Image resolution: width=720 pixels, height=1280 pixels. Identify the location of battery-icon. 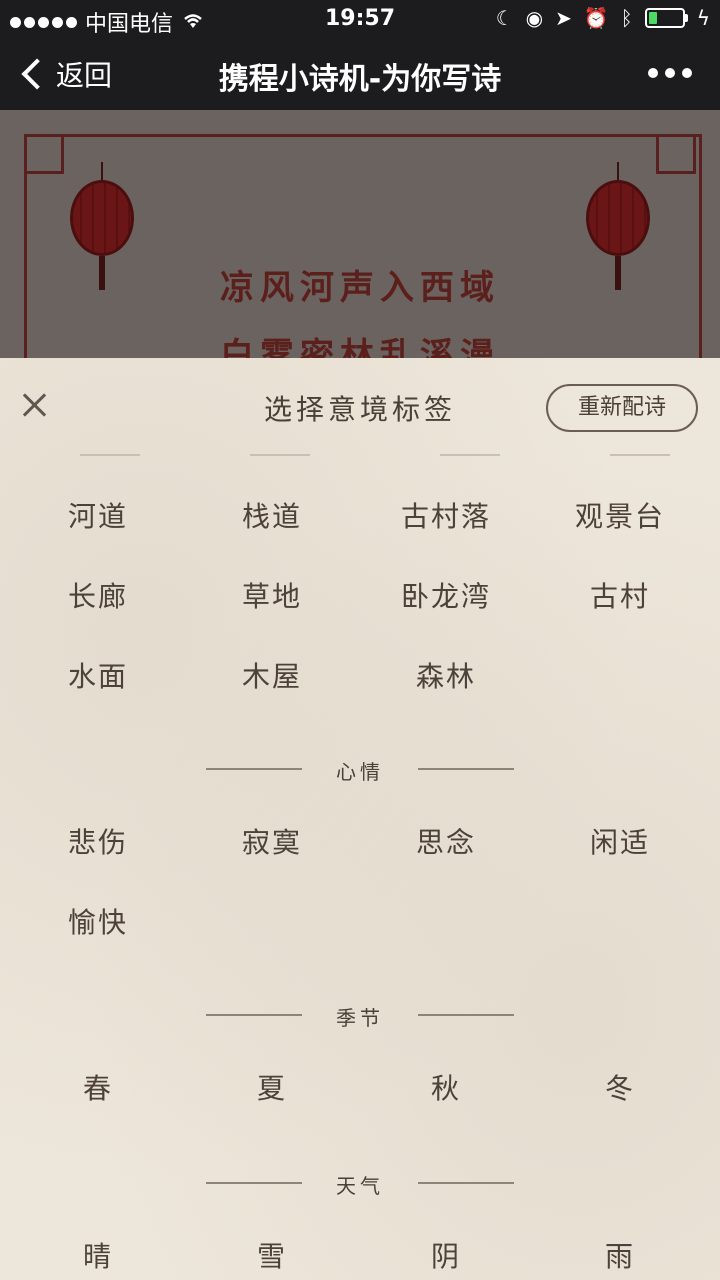
(666, 18).